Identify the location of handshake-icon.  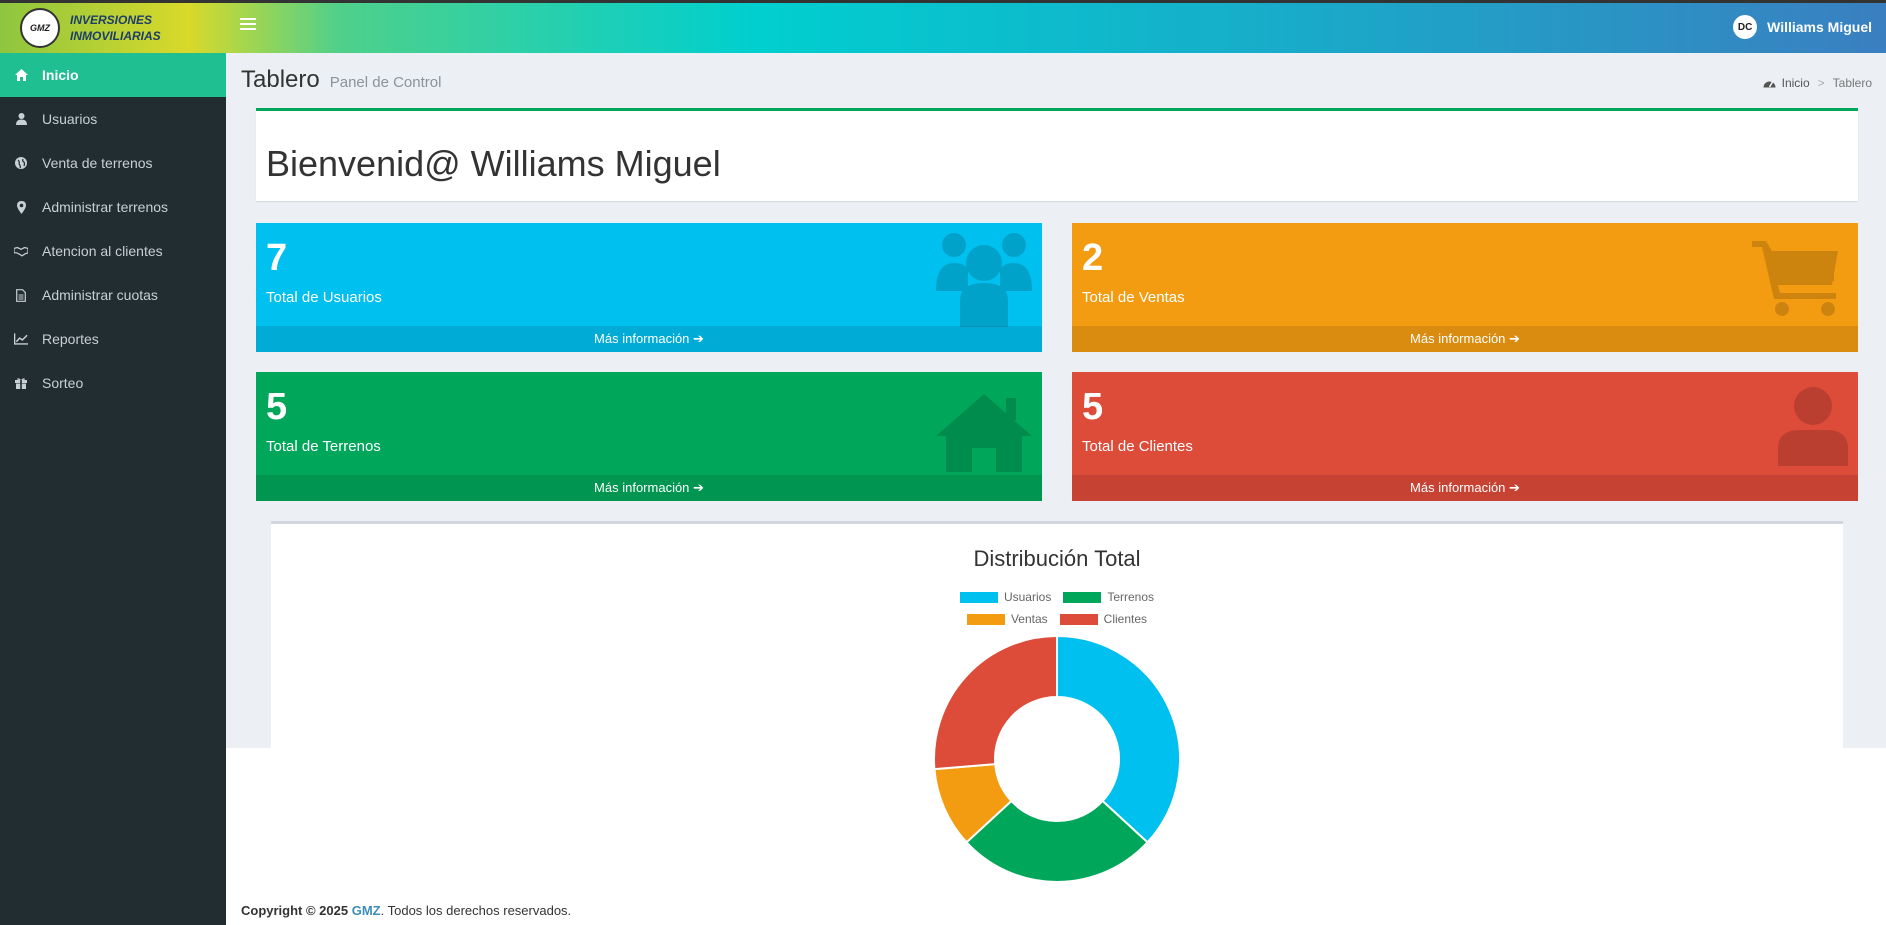
(21, 251).